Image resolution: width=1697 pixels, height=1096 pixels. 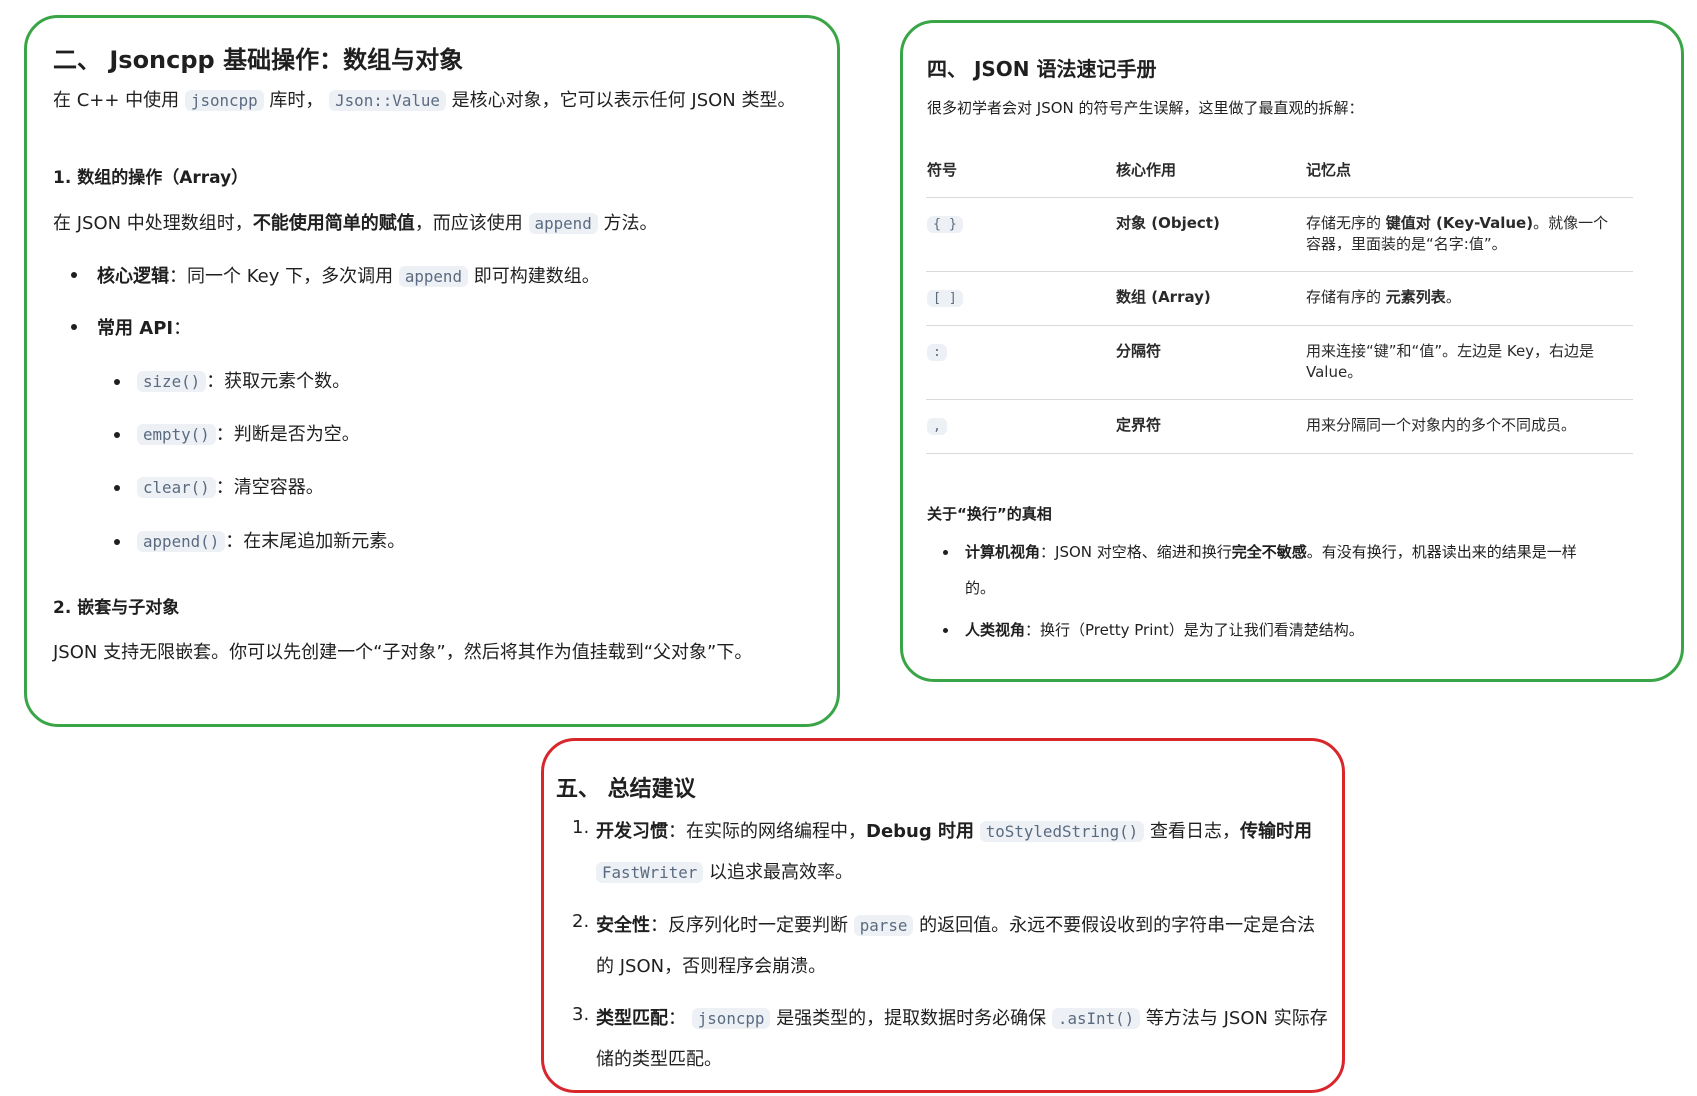 I want to click on table-header: 符号, so click(x=942, y=170).